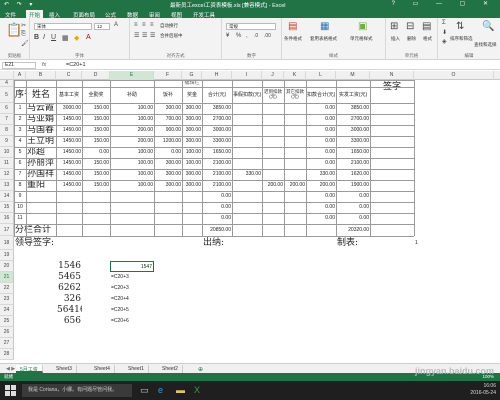  What do you see at coordinates (232, 243) in the screenshot?
I see `cashier-signature-label: 出纳:` at bounding box center [232, 243].